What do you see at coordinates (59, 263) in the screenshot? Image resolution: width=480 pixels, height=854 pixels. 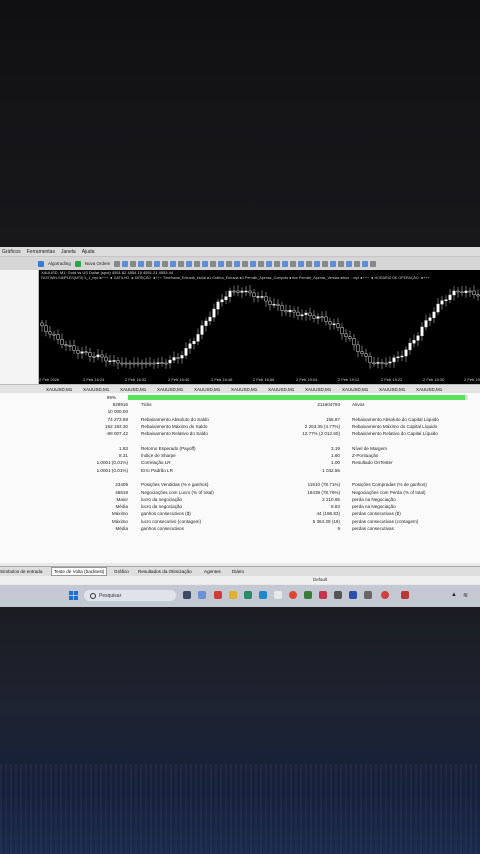 I see `algotrading-button: Algotrading` at bounding box center [59, 263].